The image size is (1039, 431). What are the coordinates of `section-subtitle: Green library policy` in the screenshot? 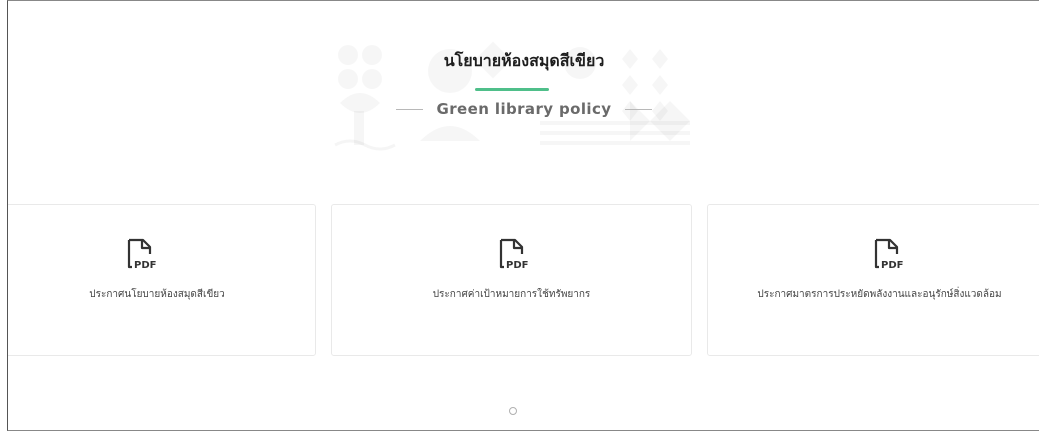 It's located at (524, 109).